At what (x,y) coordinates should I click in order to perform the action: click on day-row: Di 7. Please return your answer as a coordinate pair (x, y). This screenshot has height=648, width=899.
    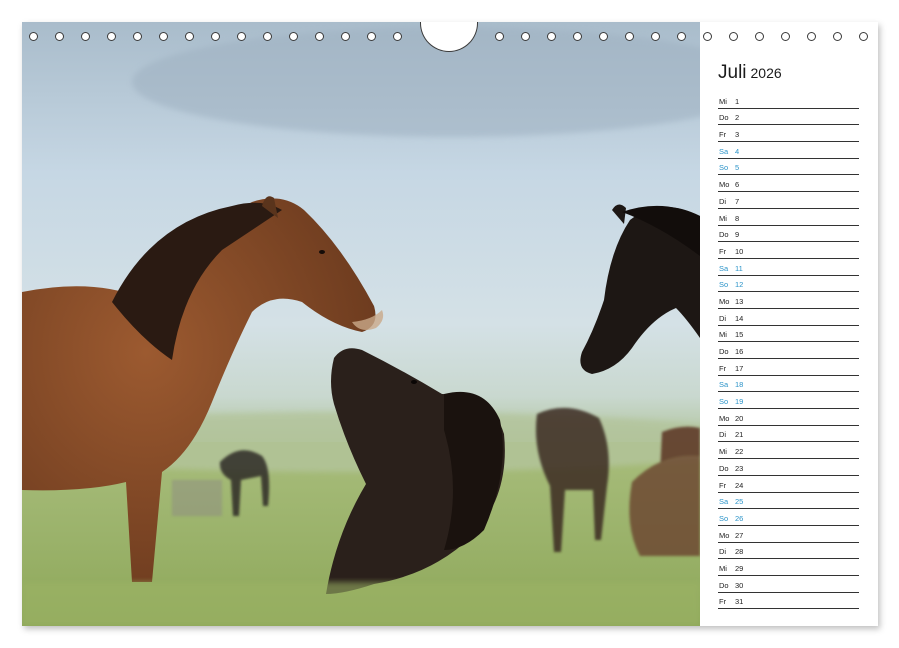
    Looking at the image, I should click on (788, 200).